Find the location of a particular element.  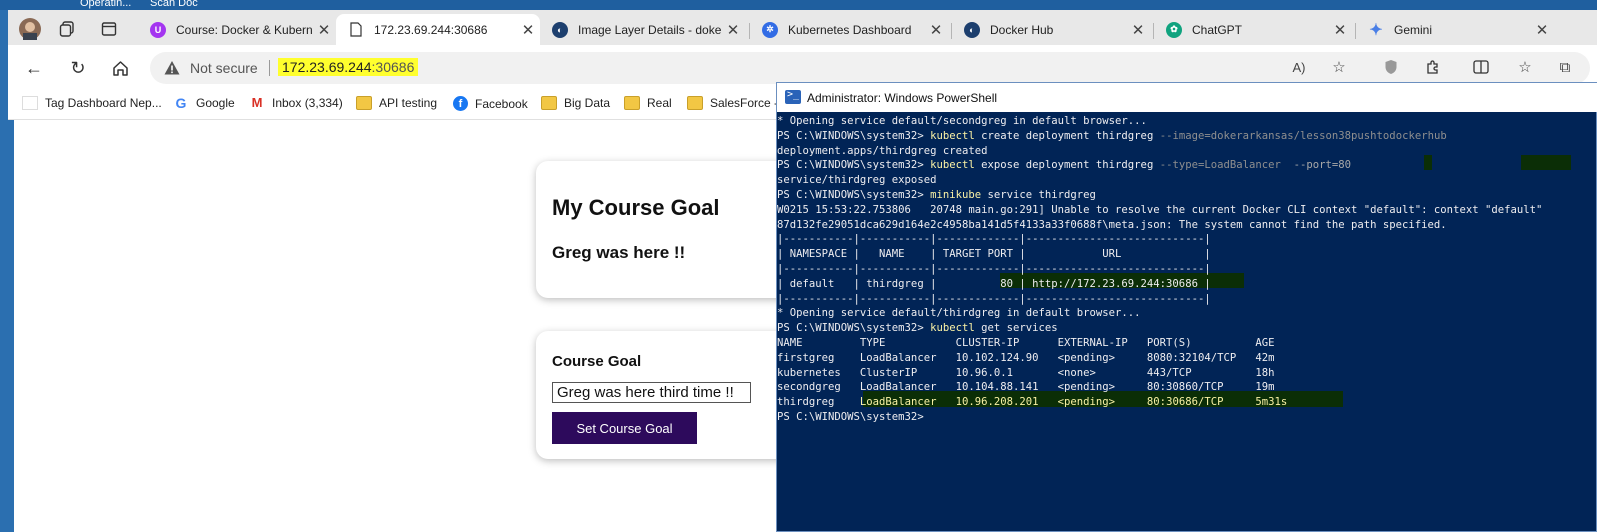

gmail-icon: M is located at coordinates (257, 102).